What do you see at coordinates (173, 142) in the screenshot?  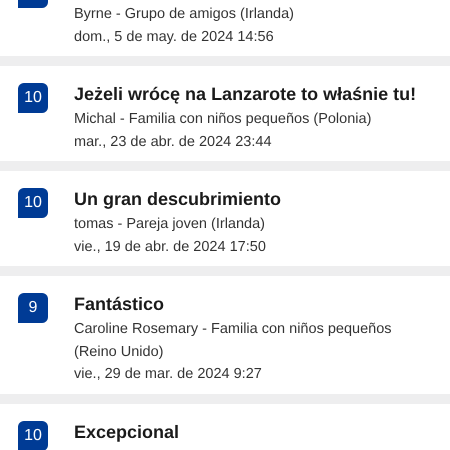 I see `review-date: mar., 23 de abr. de 2024 23:44` at bounding box center [173, 142].